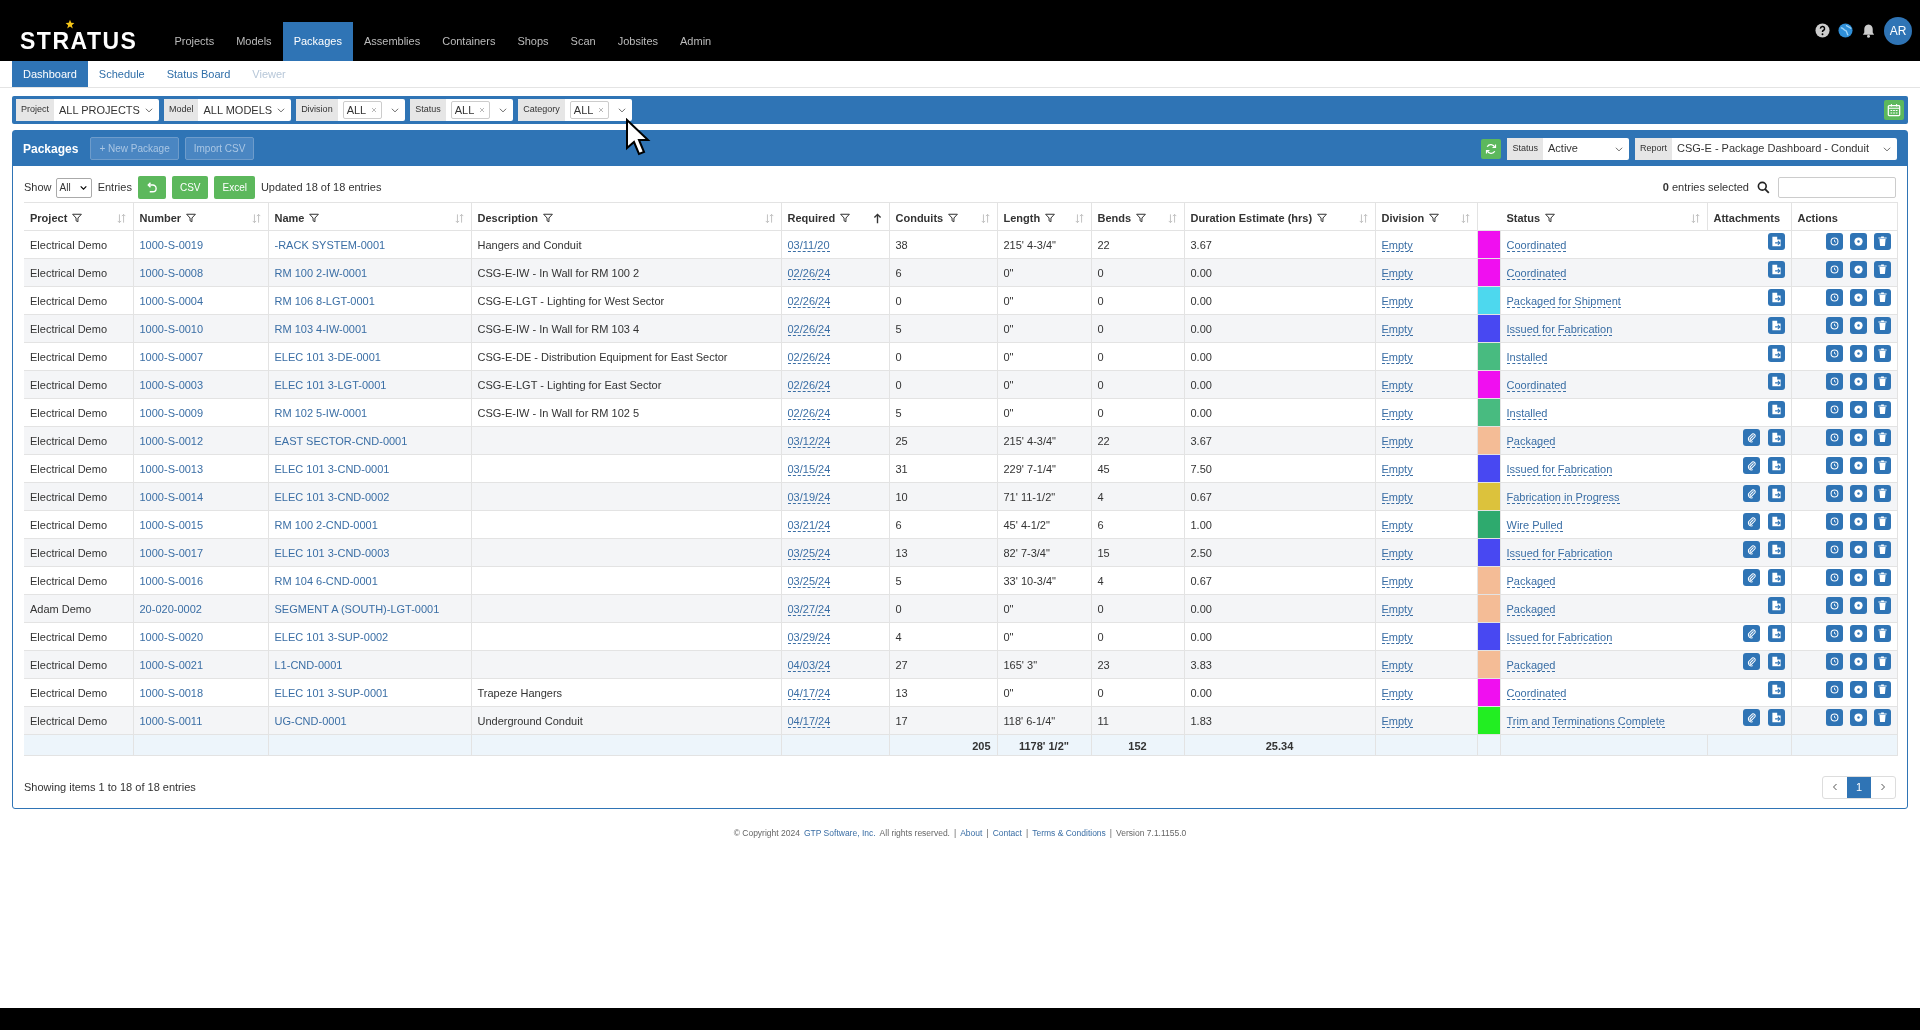  What do you see at coordinates (227, 110) in the screenshot?
I see `filter-dropdown: Model ALL MODELS` at bounding box center [227, 110].